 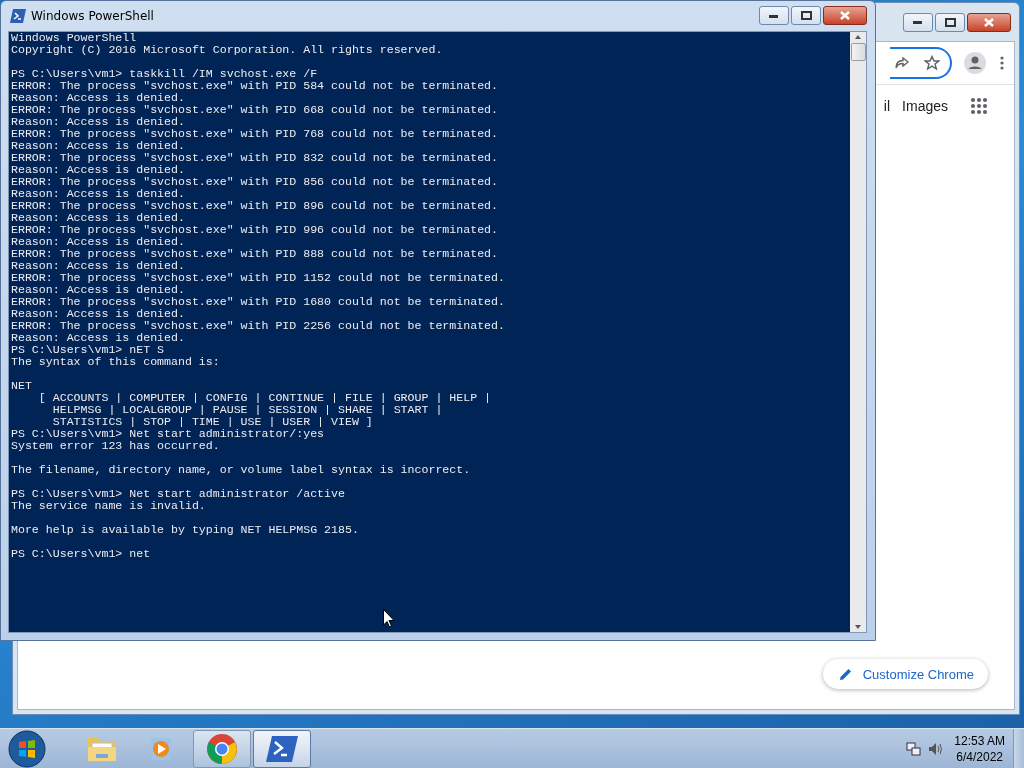 I want to click on address-bar, so click(x=921, y=63).